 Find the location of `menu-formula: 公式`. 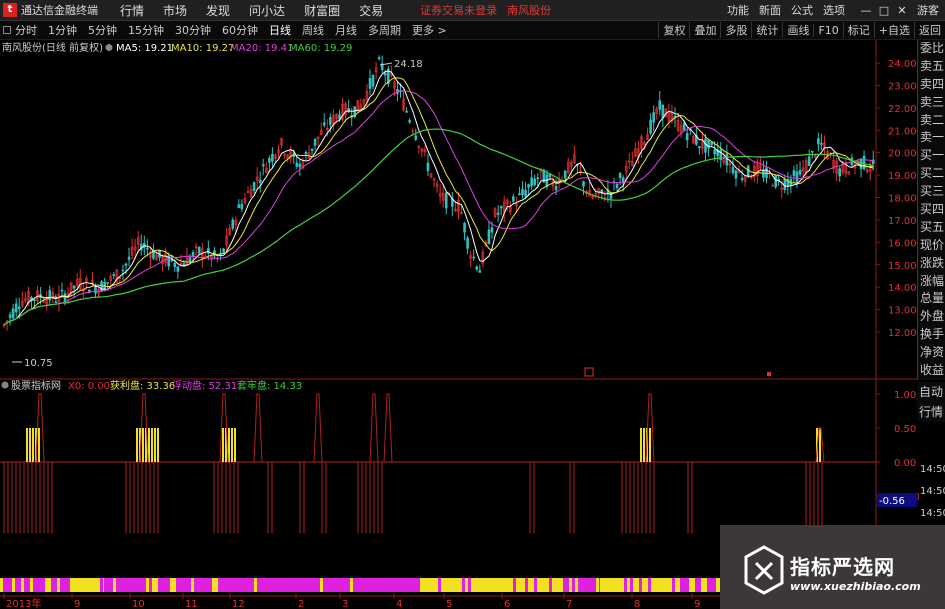

menu-formula: 公式 is located at coordinates (802, 10).